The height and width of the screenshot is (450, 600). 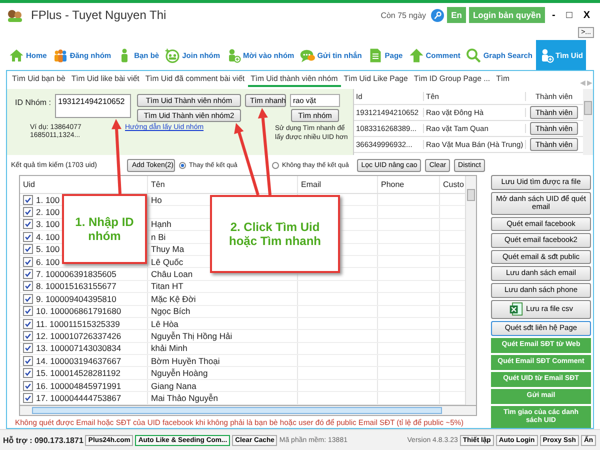 What do you see at coordinates (76, 274) in the screenshot?
I see `table-cell: 7. 100006391835605` at bounding box center [76, 274].